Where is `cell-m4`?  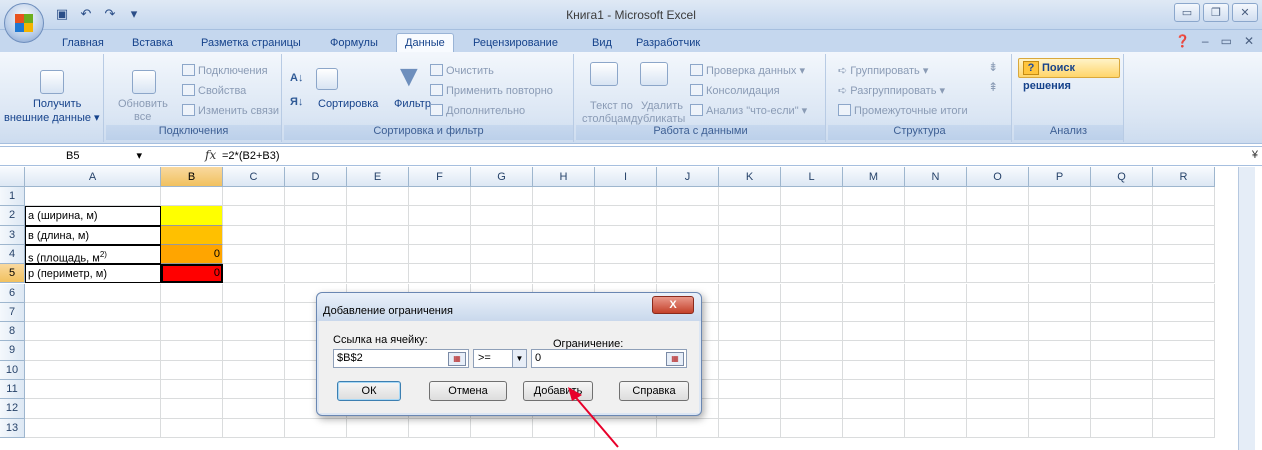 cell-m4 is located at coordinates (874, 254).